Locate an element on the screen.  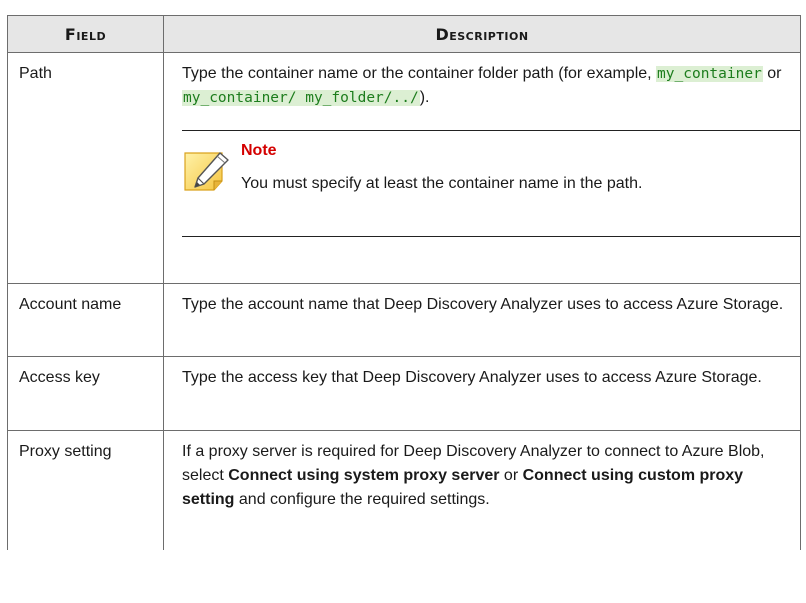
table-header-row: Field Description is located at coordinates (404, 34).